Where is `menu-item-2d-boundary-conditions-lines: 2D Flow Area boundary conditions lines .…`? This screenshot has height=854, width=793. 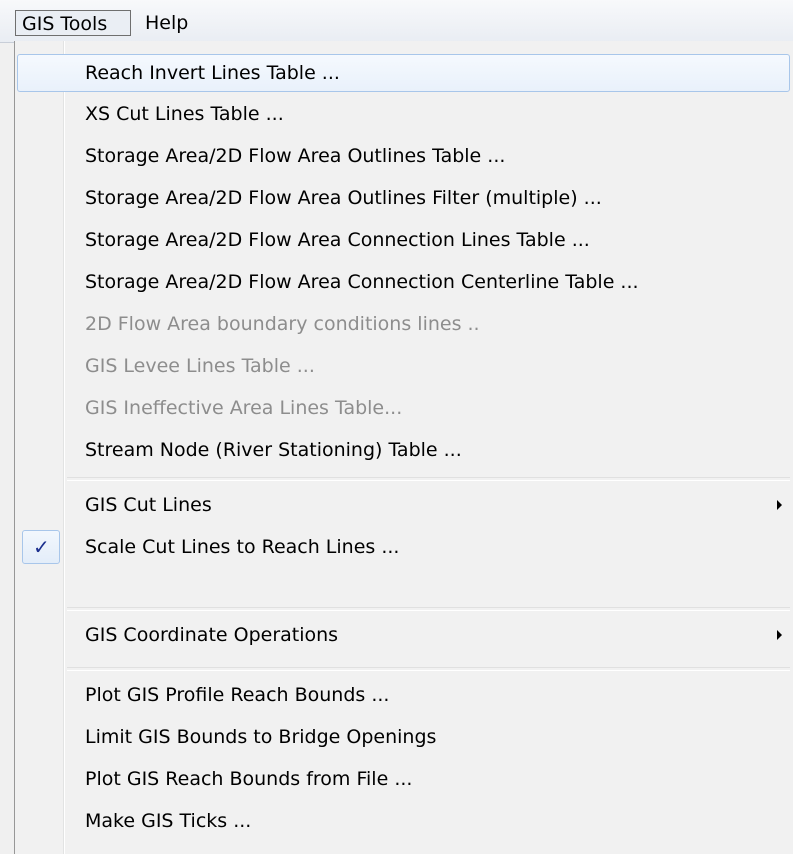 menu-item-2d-boundary-conditions-lines: 2D Flow Area boundary conditions lines .… is located at coordinates (403, 324).